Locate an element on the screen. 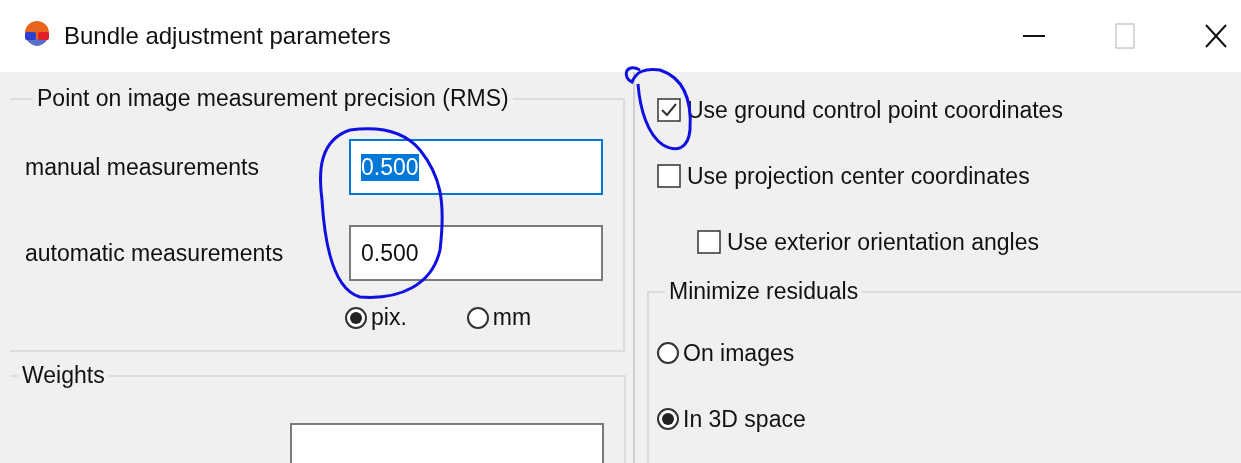 The image size is (1241, 463). group-title: Weights is located at coordinates (63, 375).